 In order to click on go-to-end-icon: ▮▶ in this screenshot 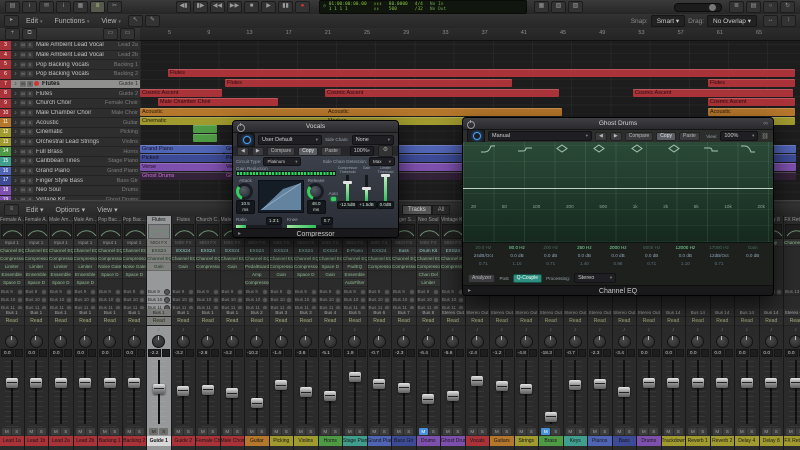, I will do `click(200, 7)`.